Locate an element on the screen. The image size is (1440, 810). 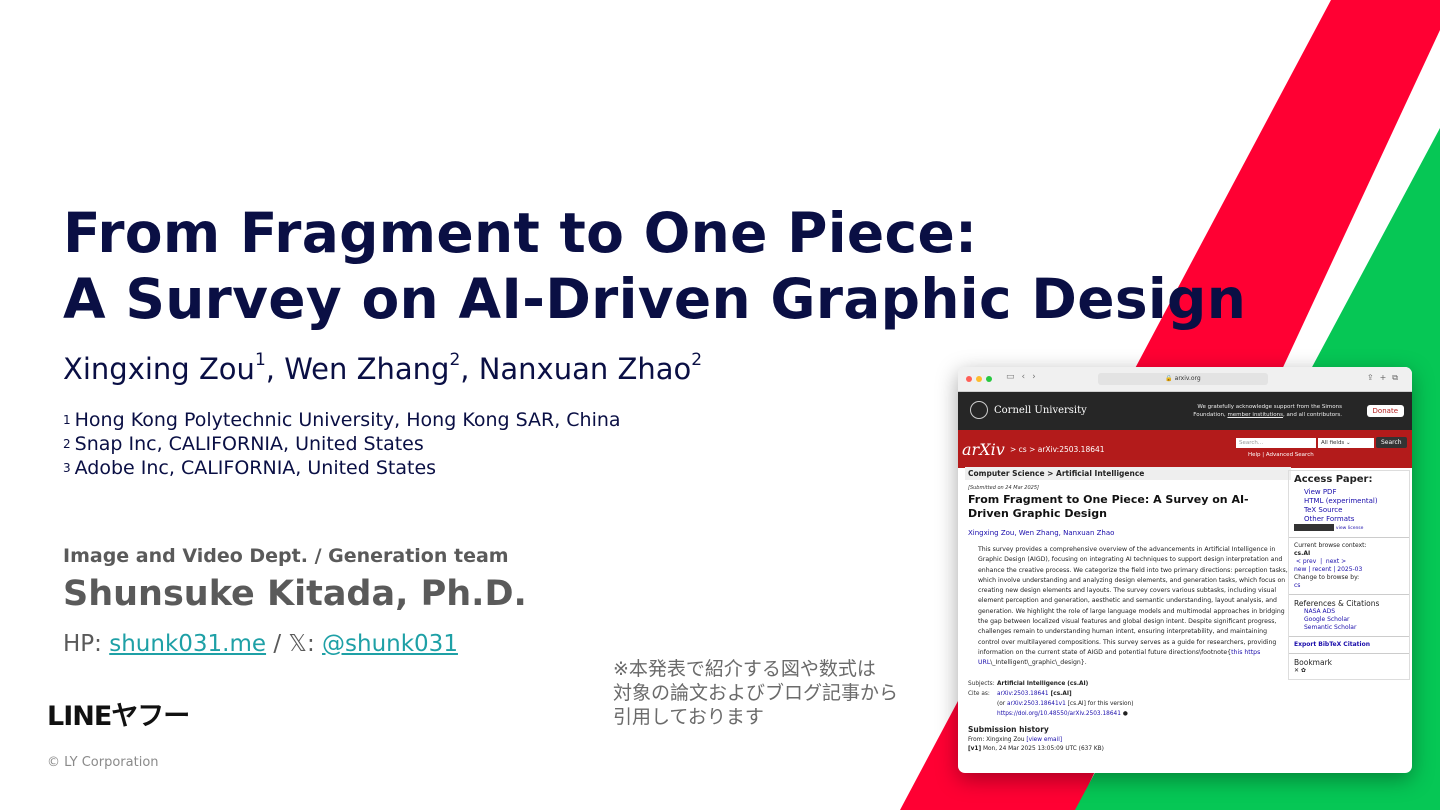
bookmark-icons: ✕ ✿ is located at coordinates (1349, 671).